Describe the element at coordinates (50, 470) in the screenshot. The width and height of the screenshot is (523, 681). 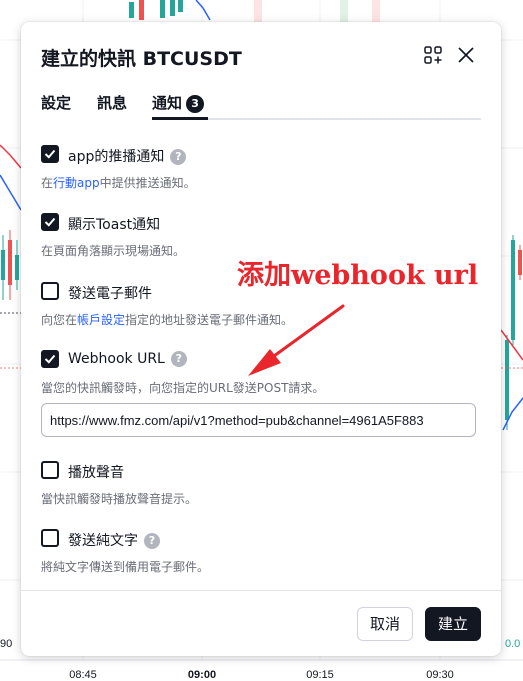
I see `sound-checkbox` at that location.